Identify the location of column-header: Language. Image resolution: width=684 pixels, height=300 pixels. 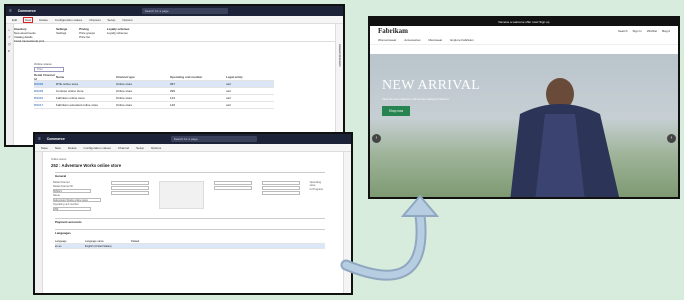
(70, 241).